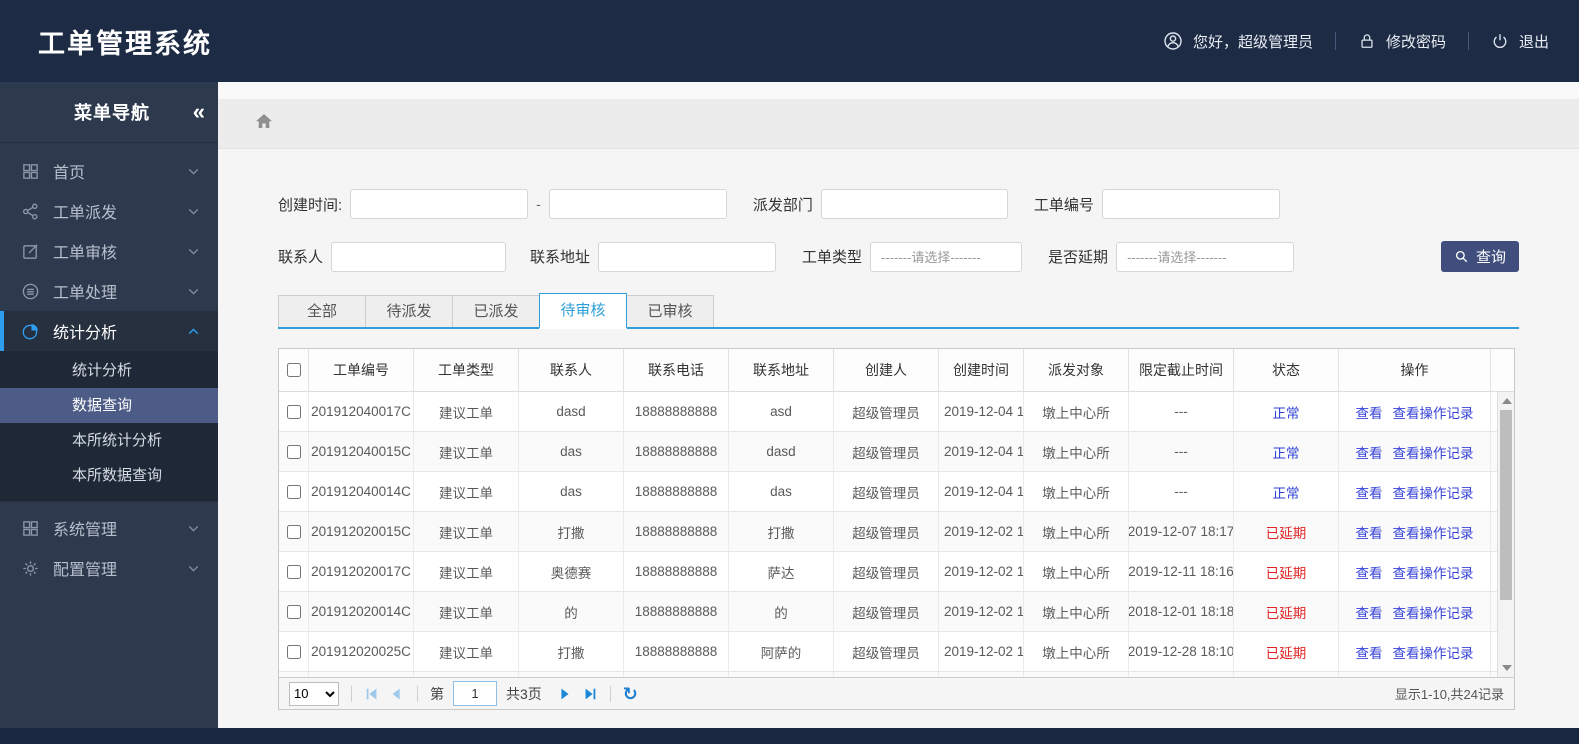  What do you see at coordinates (1507, 401) in the screenshot?
I see `scroll-up-arrow-icon` at bounding box center [1507, 401].